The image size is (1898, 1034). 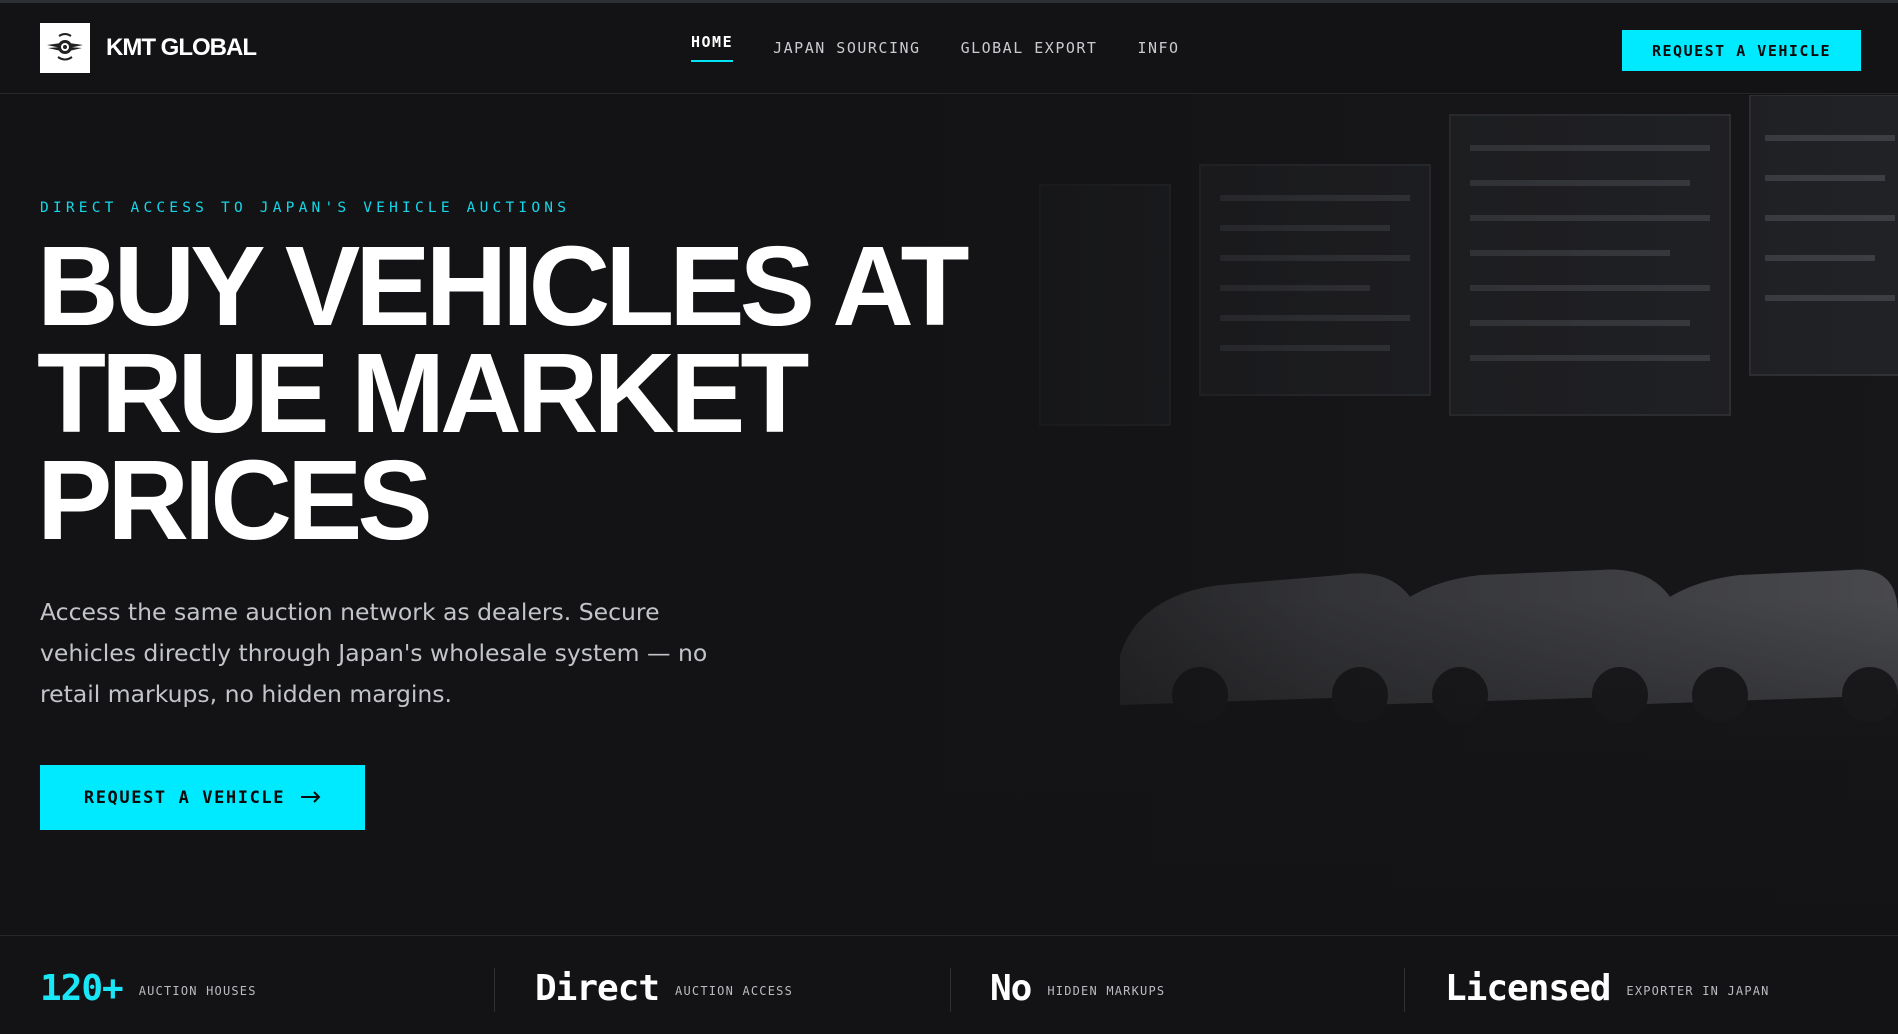 I want to click on stat-licensed-exporter: Licensed EXPORTER IN JAPAN, so click(x=1607, y=988).